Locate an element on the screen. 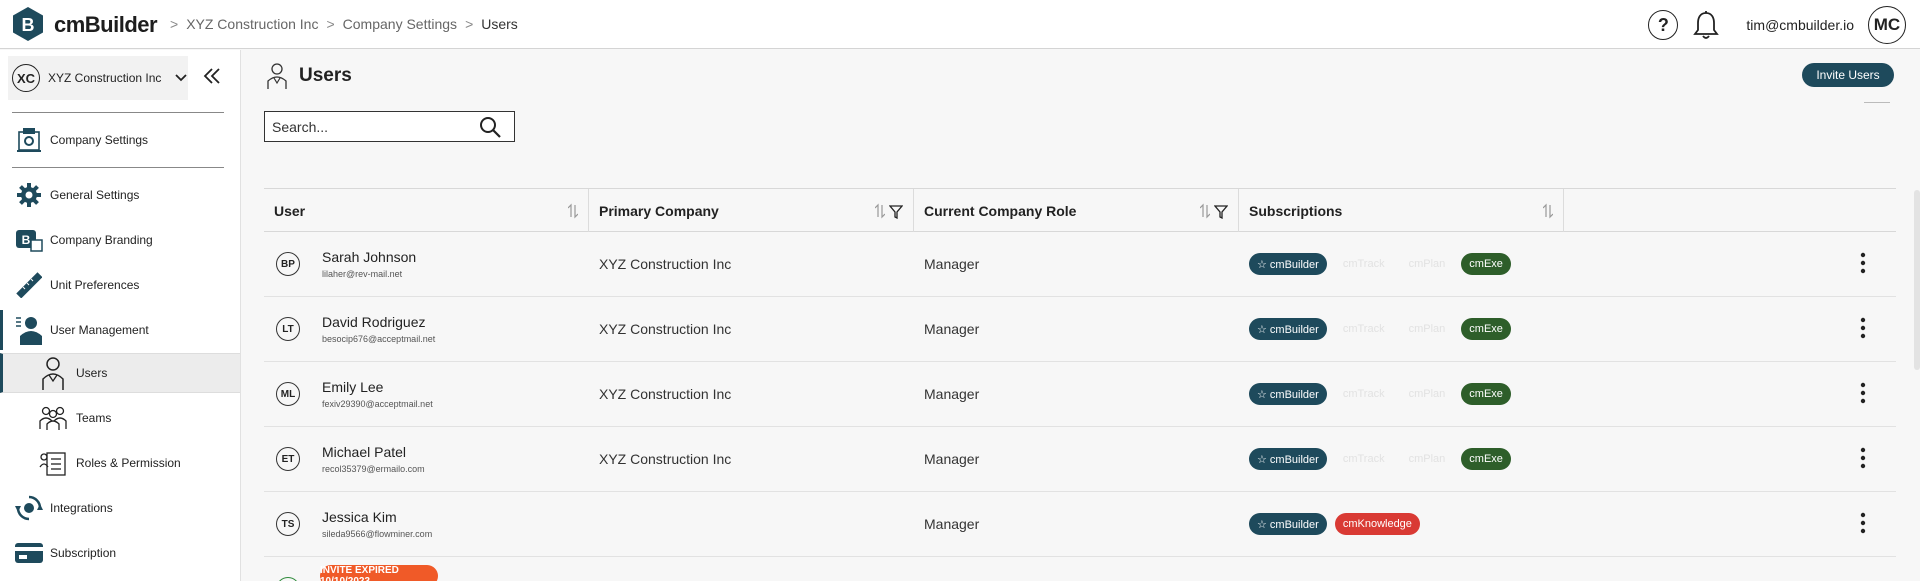 This screenshot has width=1920, height=581. user-icon is located at coordinates (53, 373).